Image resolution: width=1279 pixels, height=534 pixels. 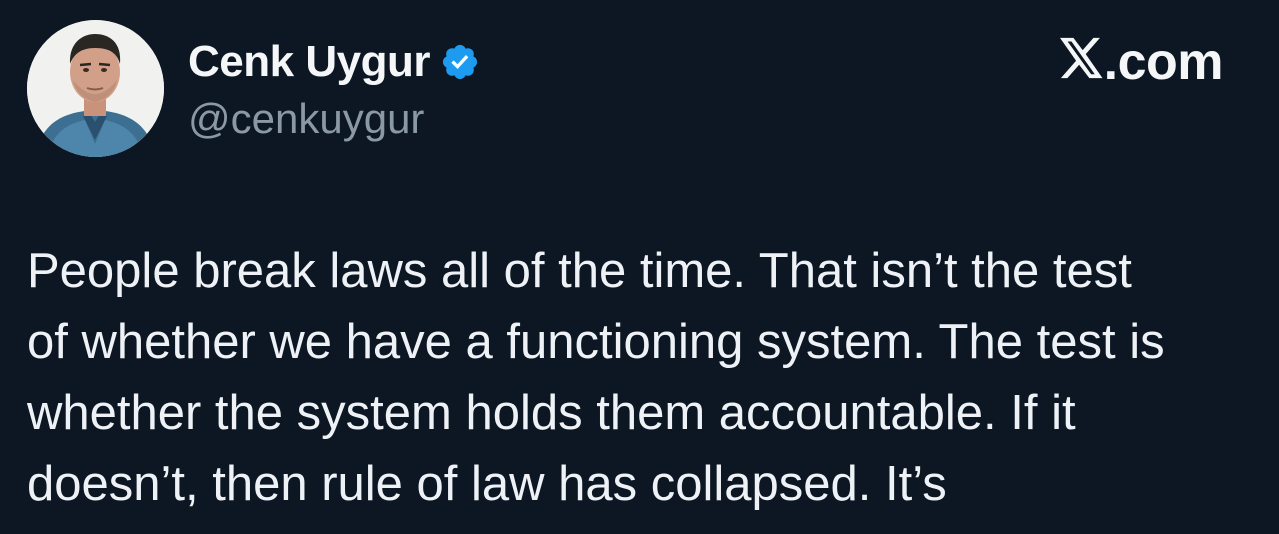 What do you see at coordinates (1163, 62) in the screenshot?
I see `brand-domain-label: .com` at bounding box center [1163, 62].